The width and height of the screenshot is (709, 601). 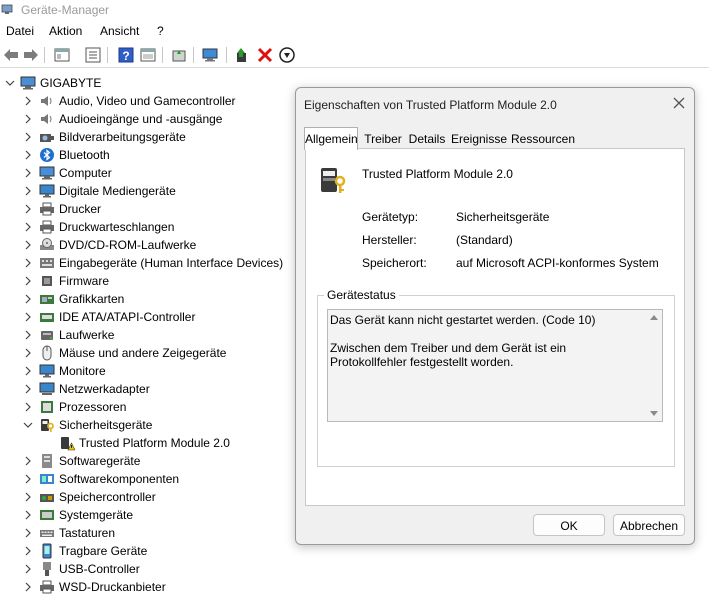 I want to click on device-name: Trusted Platform Module 2.0, so click(x=437, y=174).